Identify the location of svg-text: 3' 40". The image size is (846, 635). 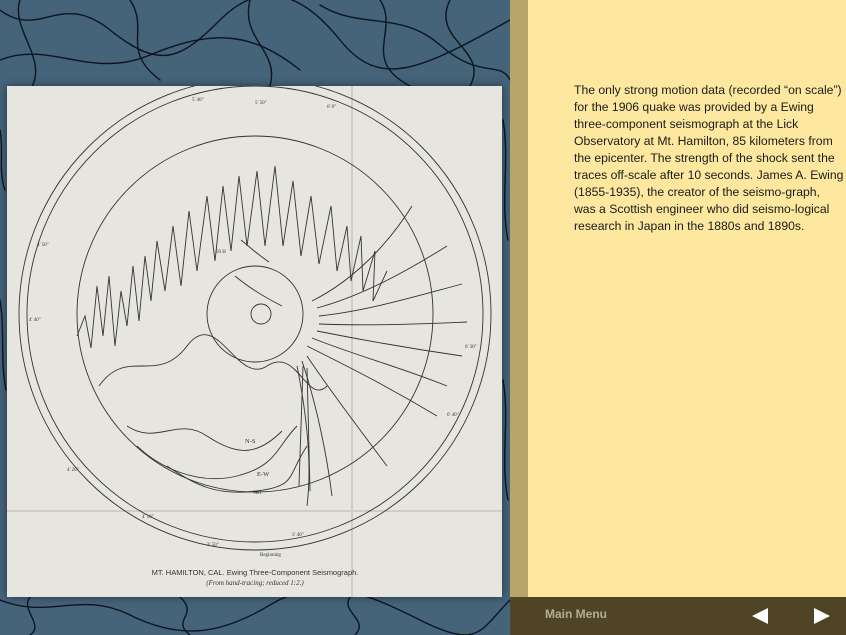
(298, 535).